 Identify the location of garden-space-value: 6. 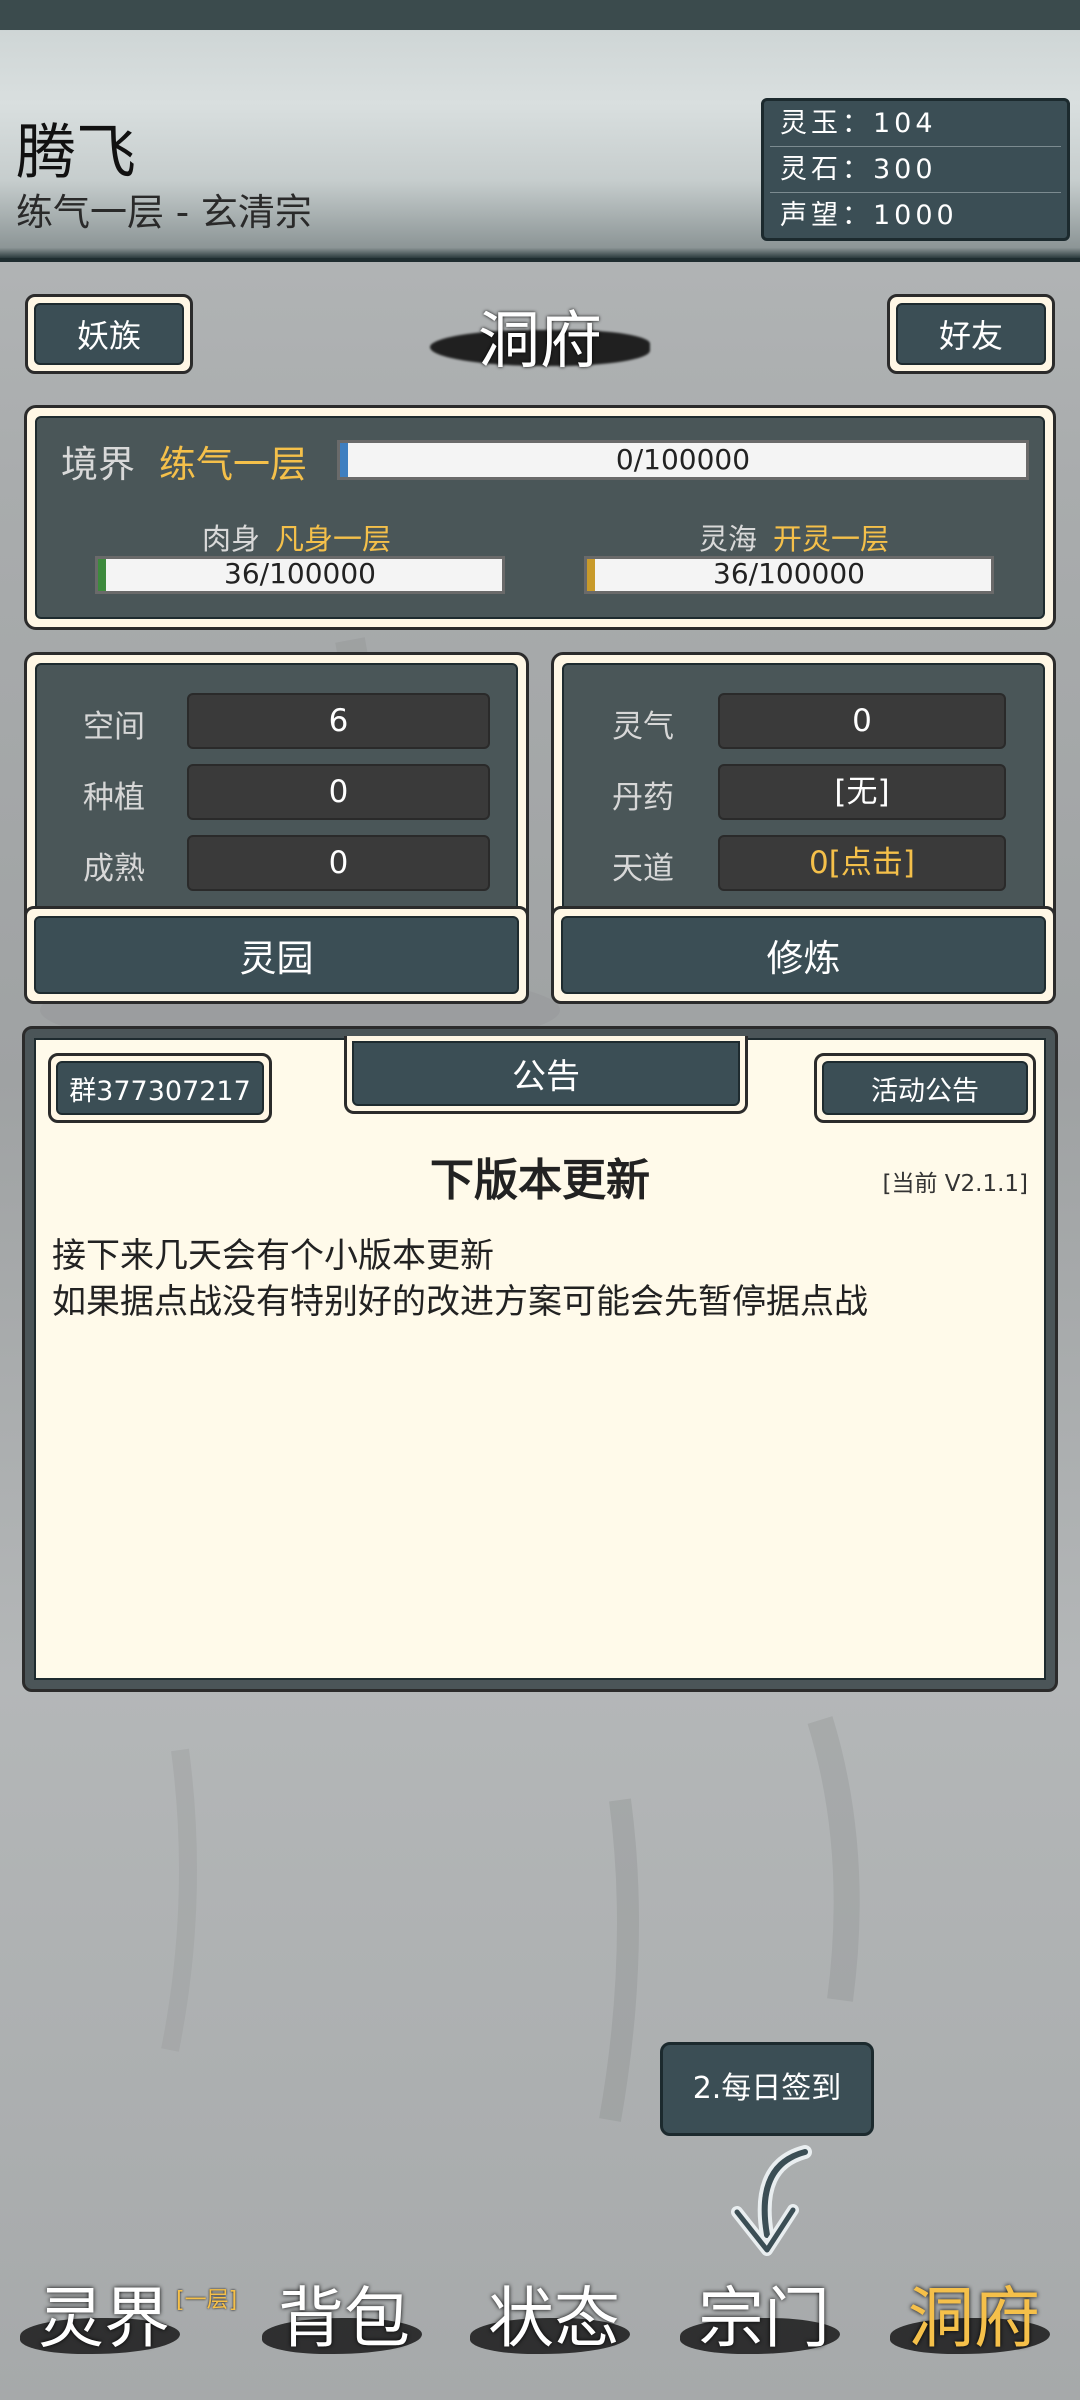
(338, 721).